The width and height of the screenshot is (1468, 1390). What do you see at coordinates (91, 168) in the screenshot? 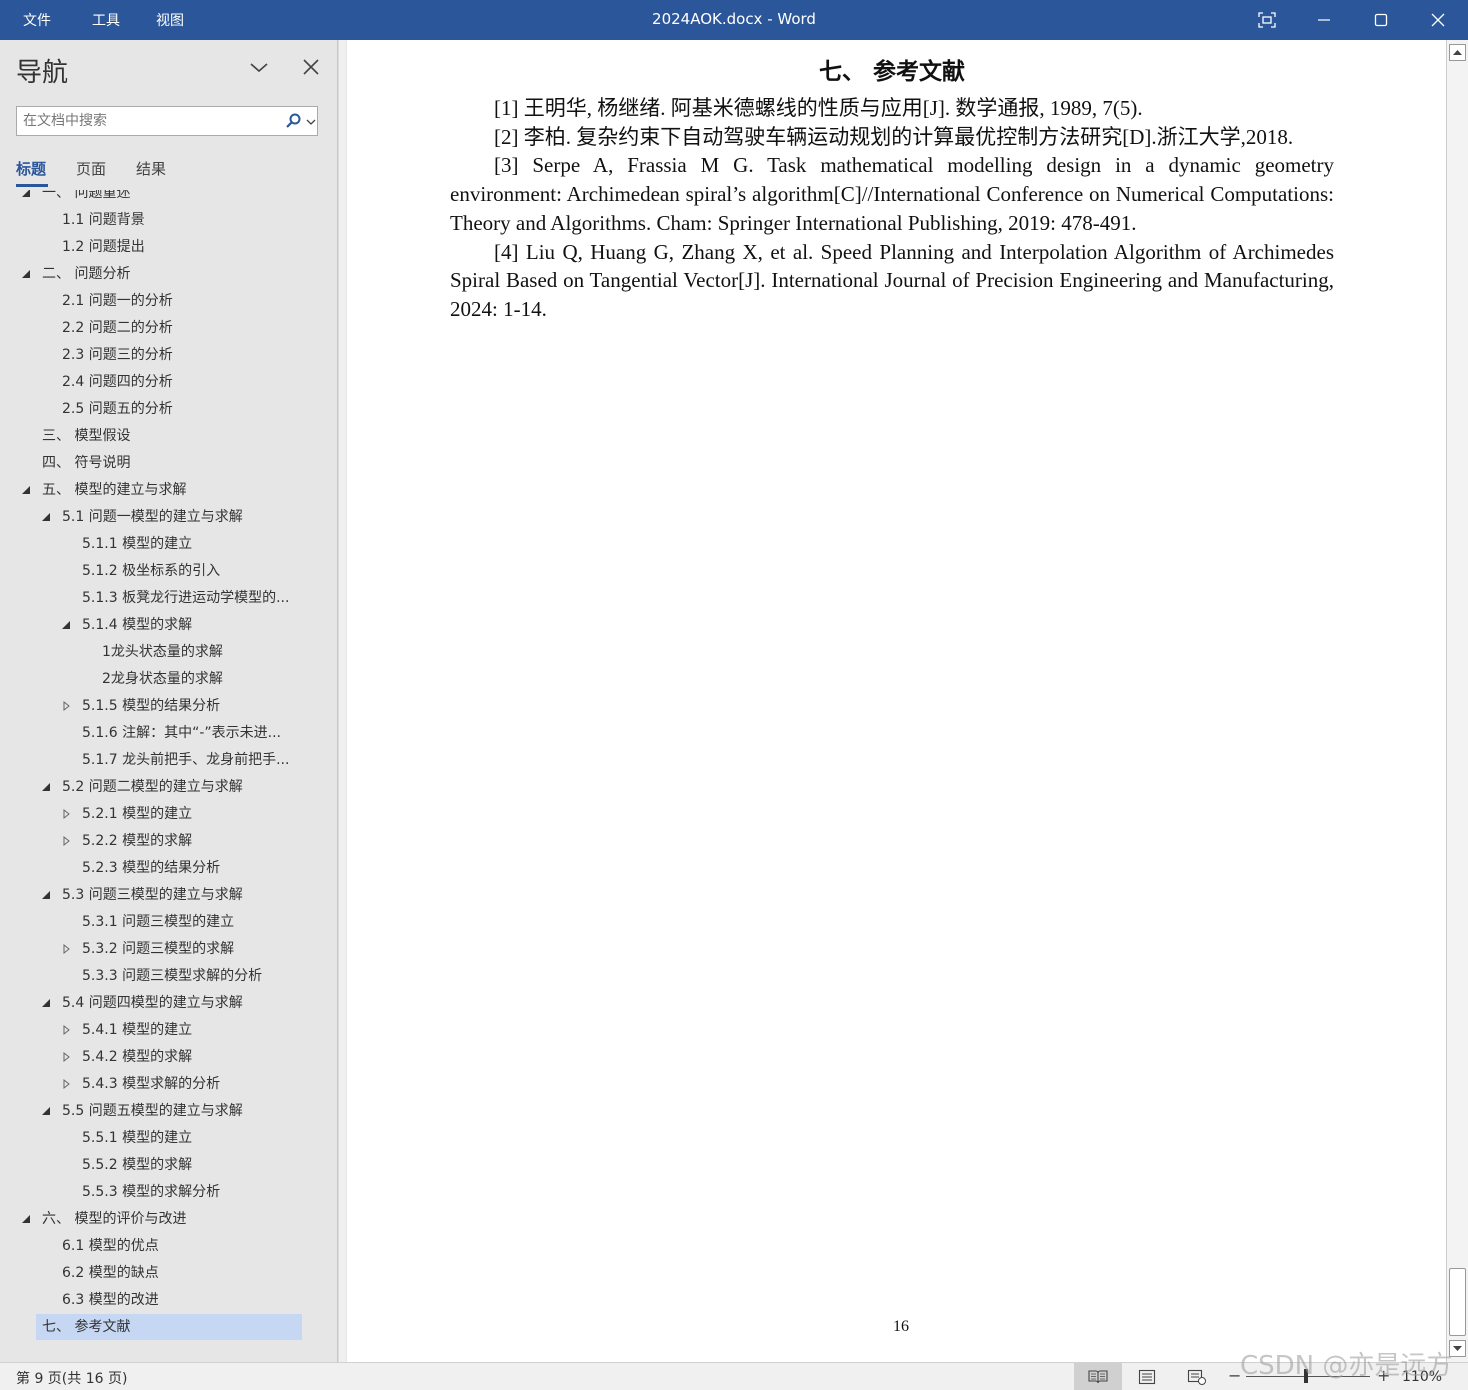
I see `tab-pages: 页面` at bounding box center [91, 168].